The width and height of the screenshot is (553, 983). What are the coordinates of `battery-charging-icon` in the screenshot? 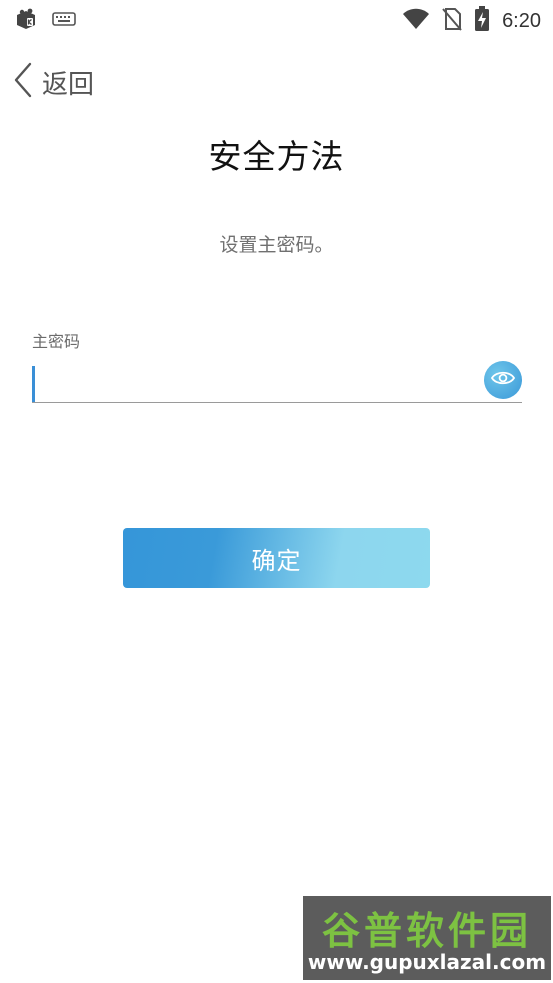 It's located at (482, 21).